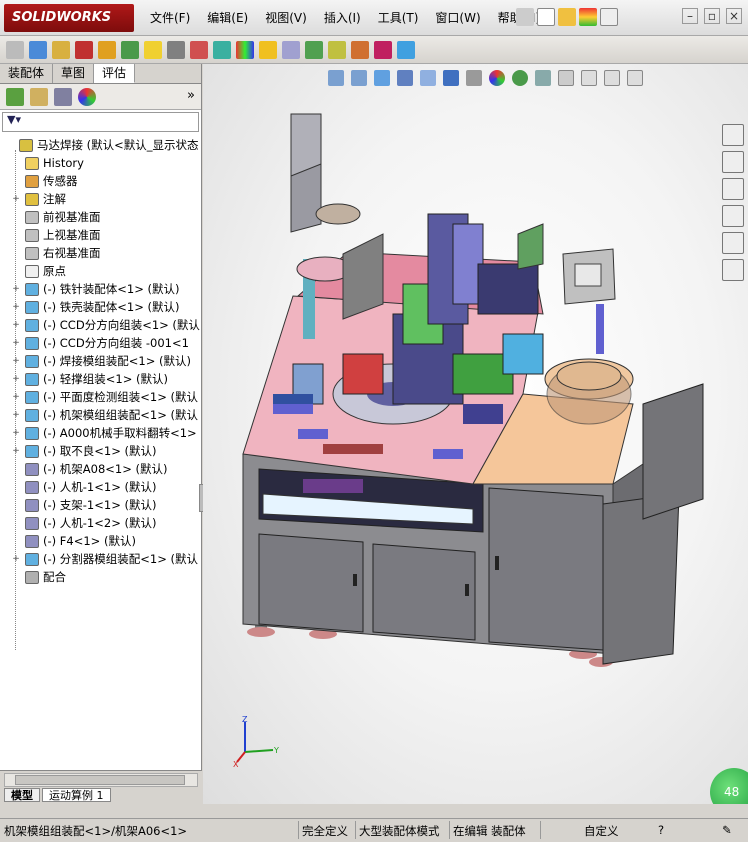 The width and height of the screenshot is (748, 842). Describe the element at coordinates (268, 50) in the screenshot. I see `bill-of-materials-icon` at that location.